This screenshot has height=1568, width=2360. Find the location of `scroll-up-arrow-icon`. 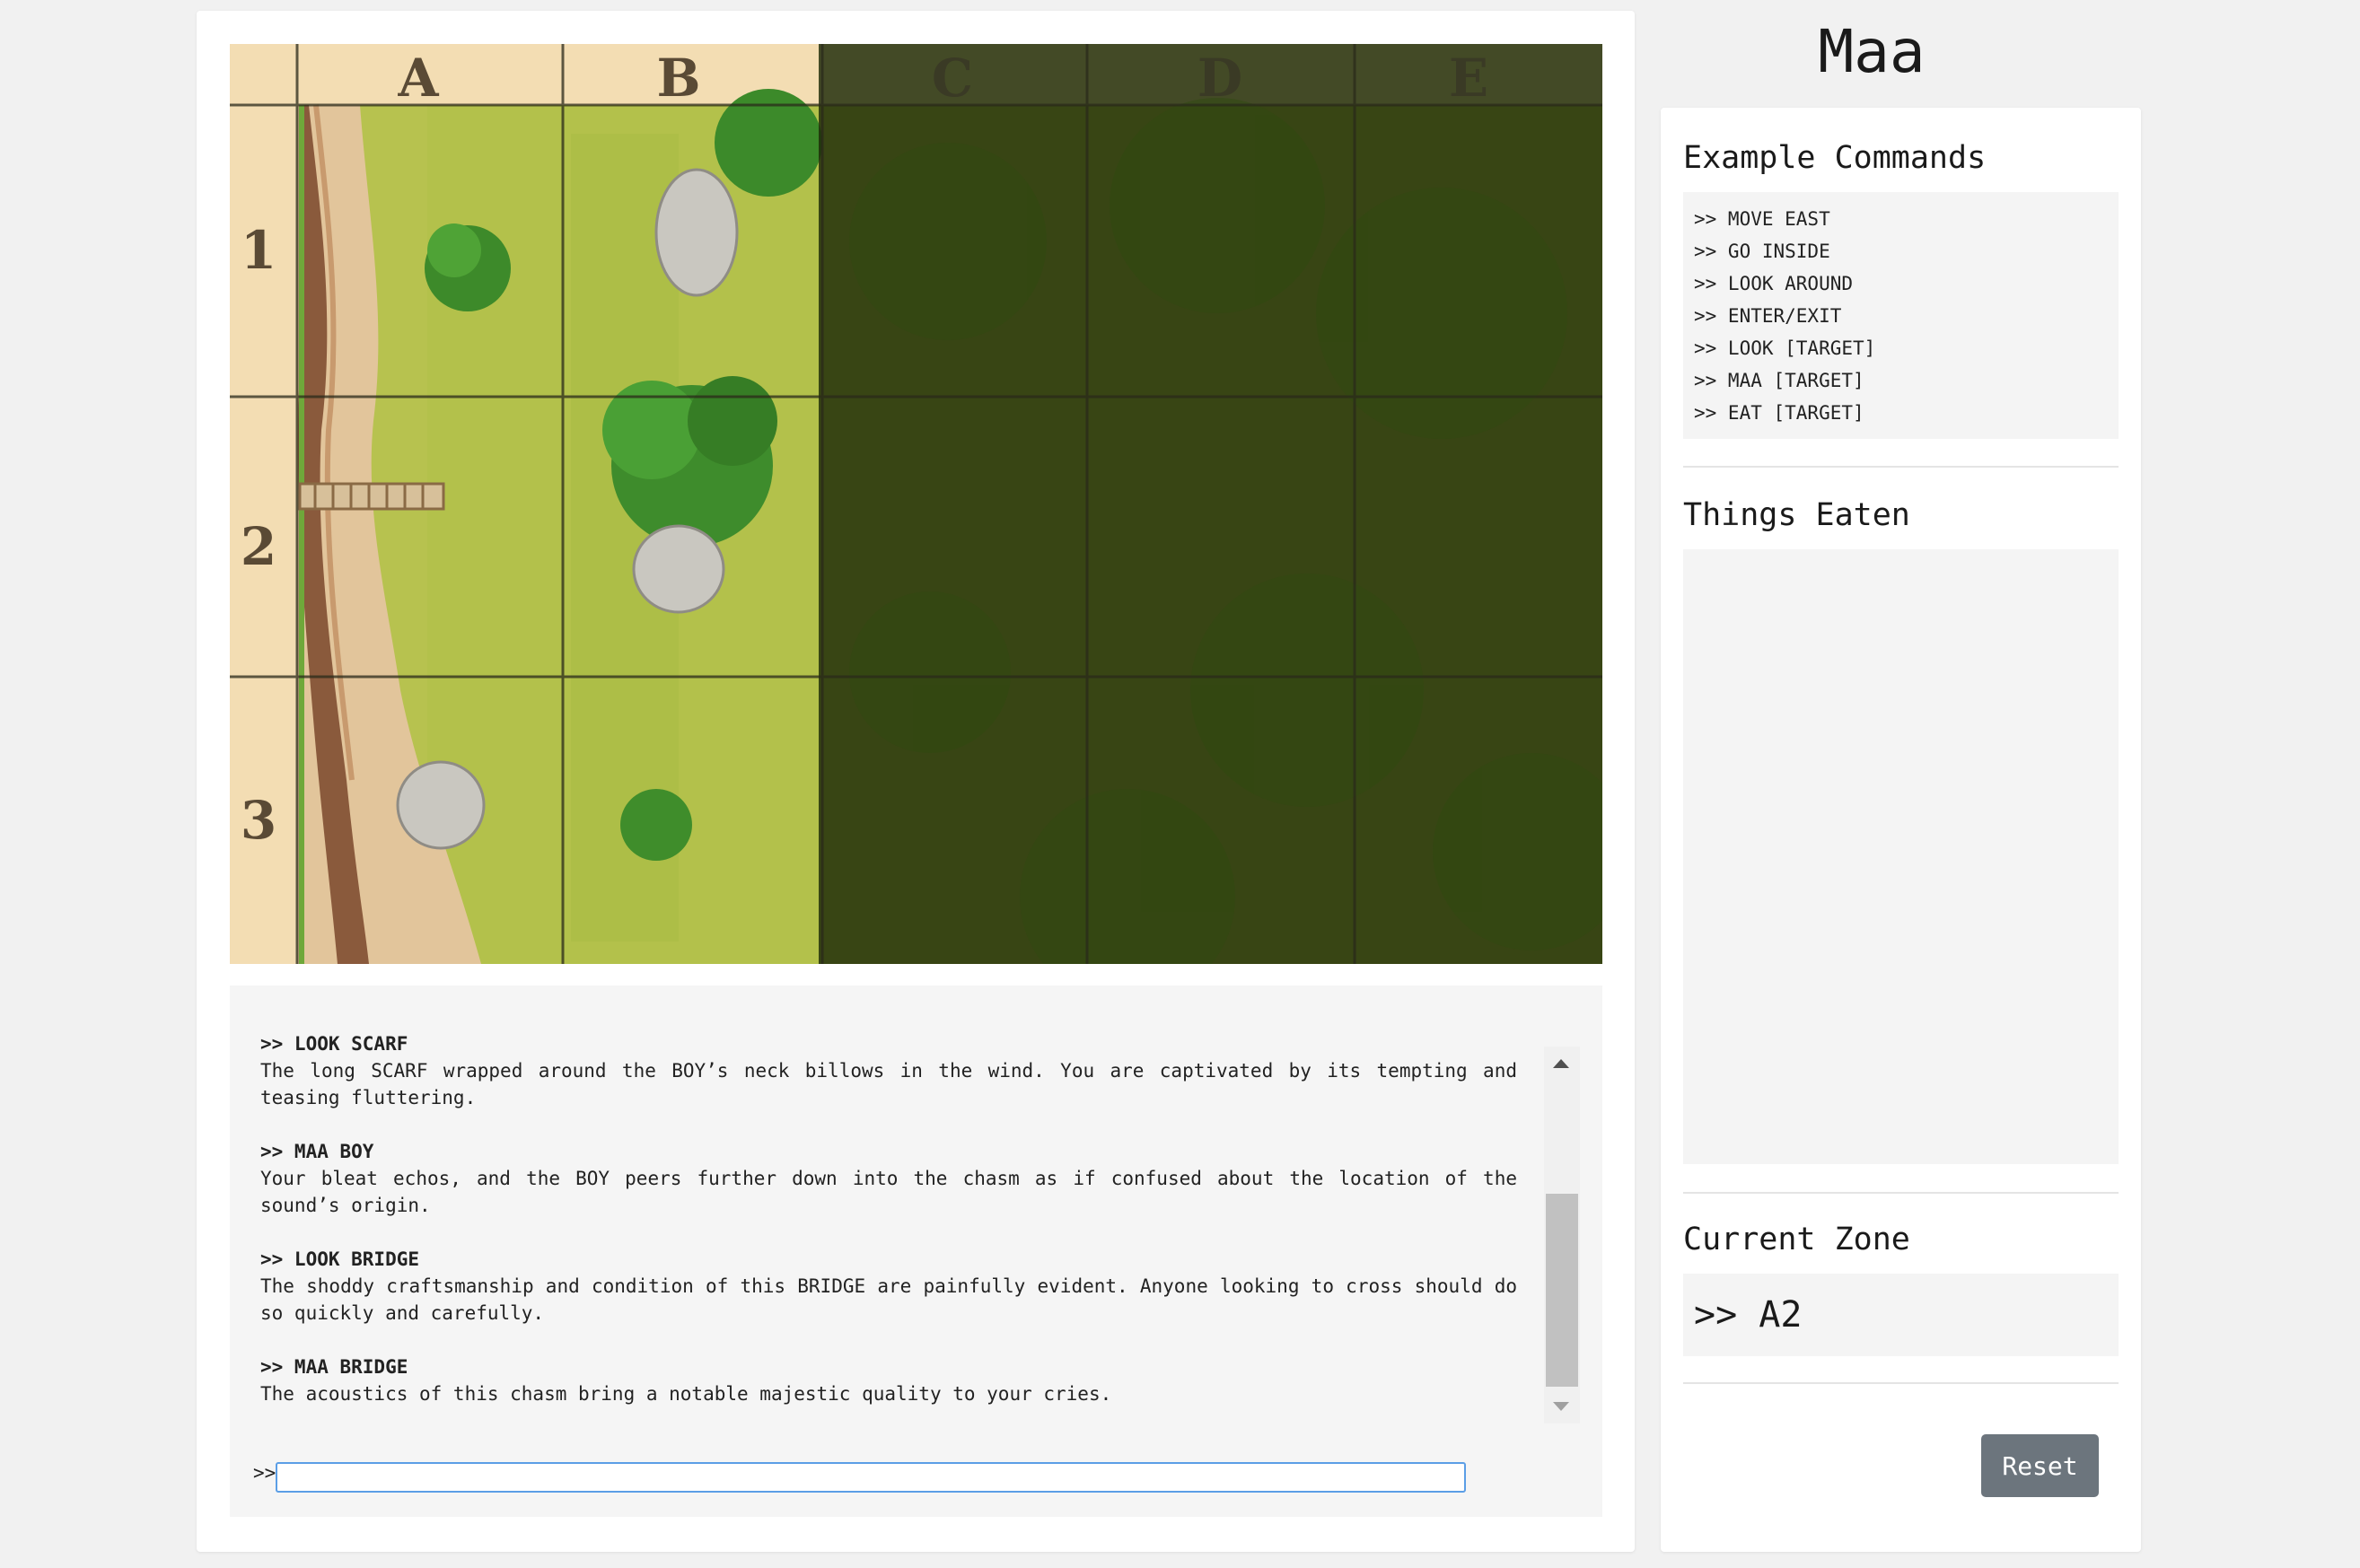

scroll-up-arrow-icon is located at coordinates (1561, 1063).